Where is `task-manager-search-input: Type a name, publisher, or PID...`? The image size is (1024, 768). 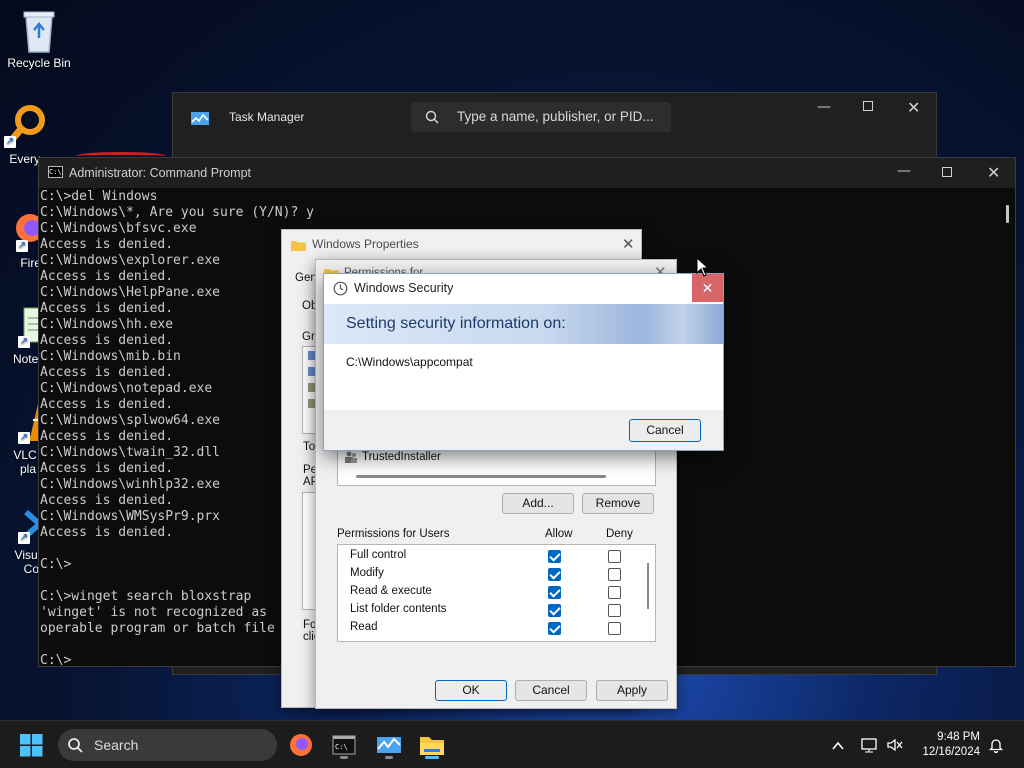 task-manager-search-input: Type a name, publisher, or PID... is located at coordinates (541, 117).